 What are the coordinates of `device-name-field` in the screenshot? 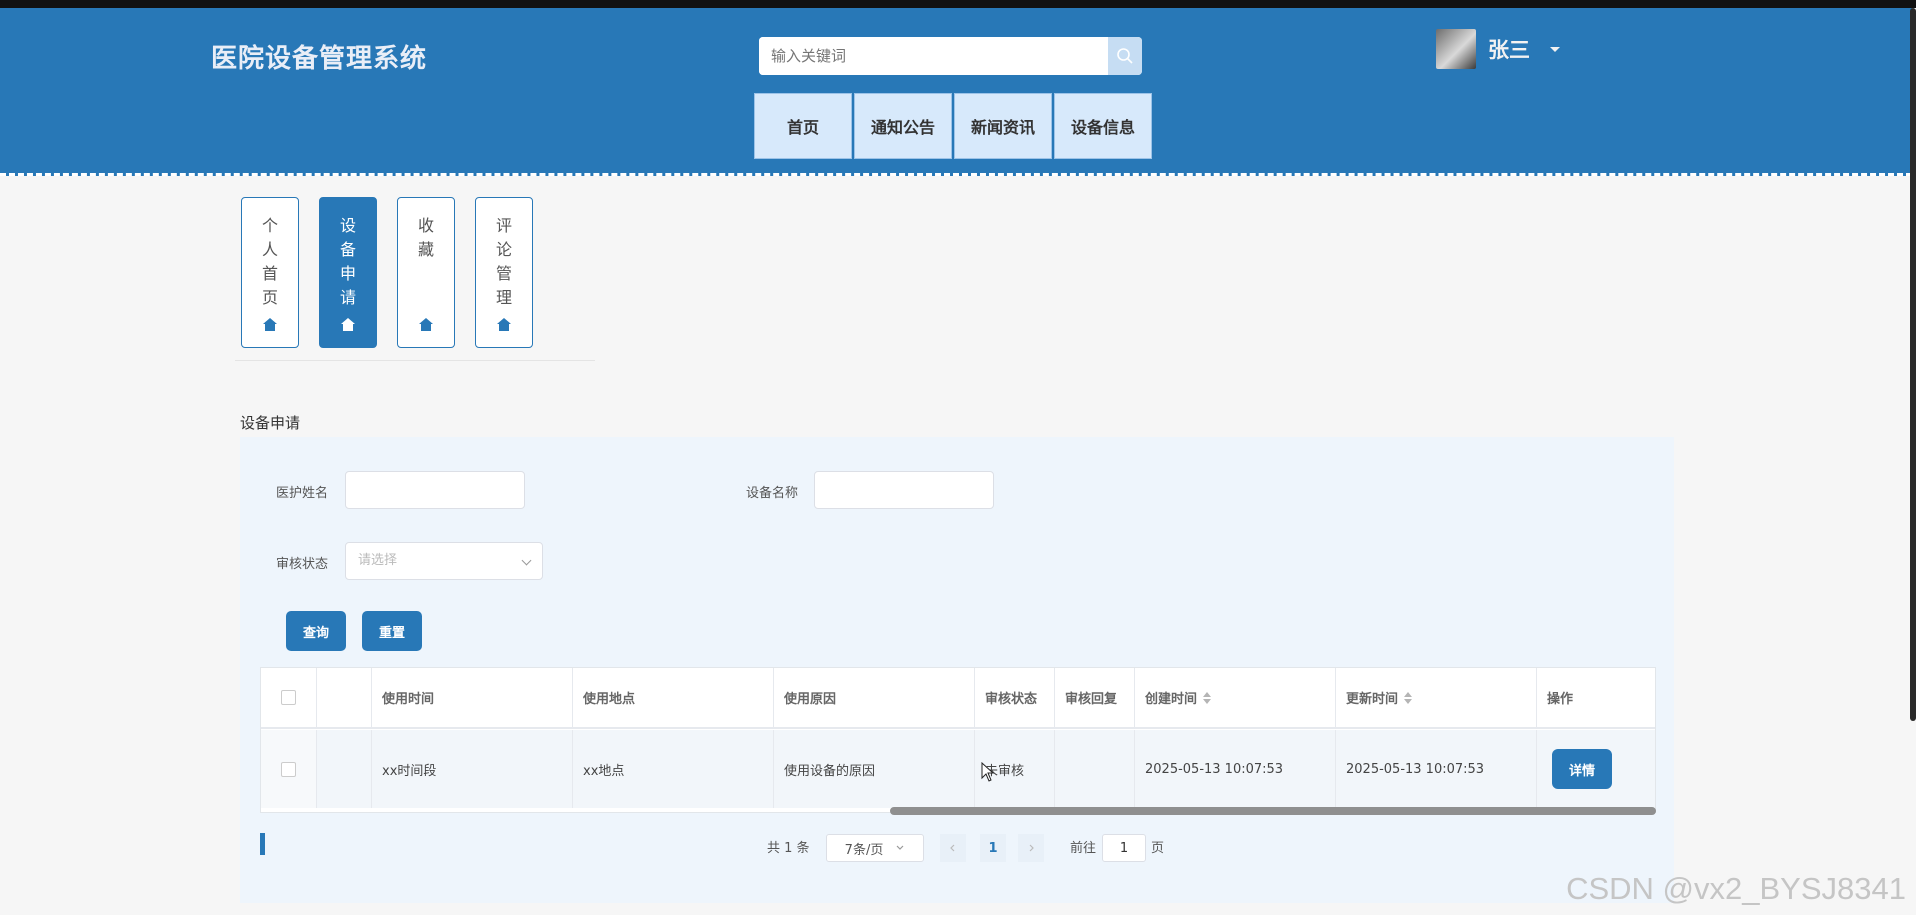 It's located at (904, 490).